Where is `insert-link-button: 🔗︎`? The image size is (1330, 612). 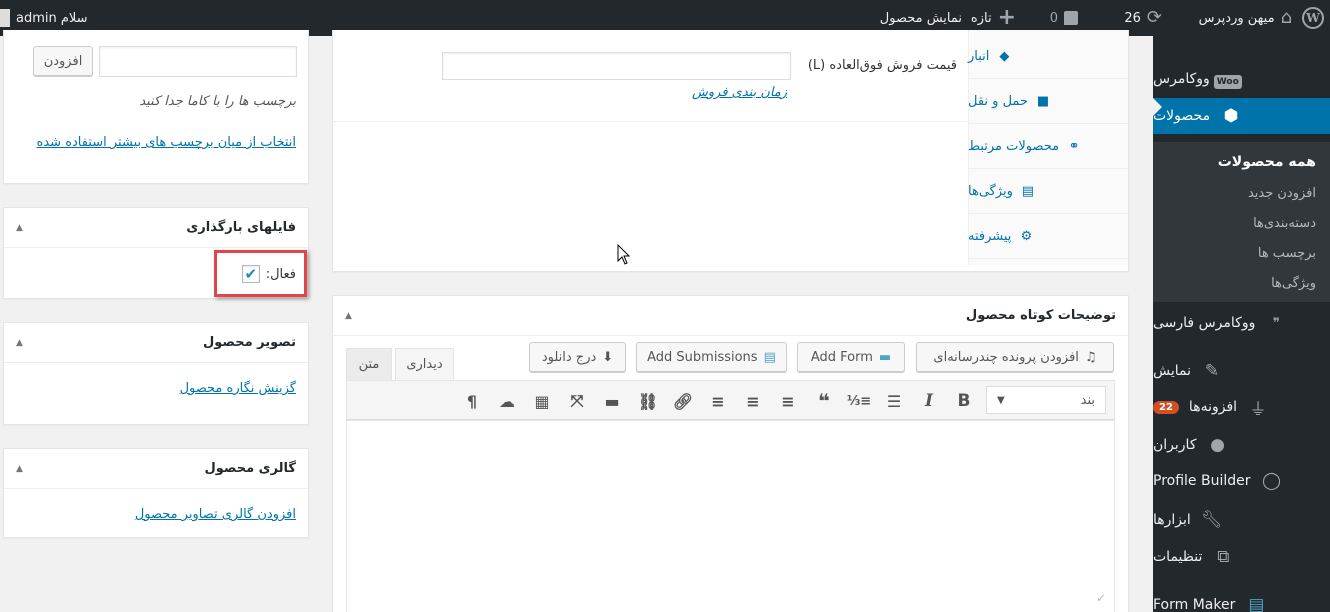 insert-link-button: 🔗︎ is located at coordinates (683, 401).